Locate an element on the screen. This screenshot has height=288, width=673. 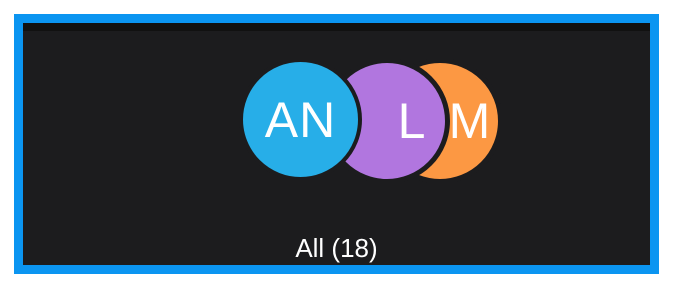
avatar-2-initials: L is located at coordinates (412, 121).